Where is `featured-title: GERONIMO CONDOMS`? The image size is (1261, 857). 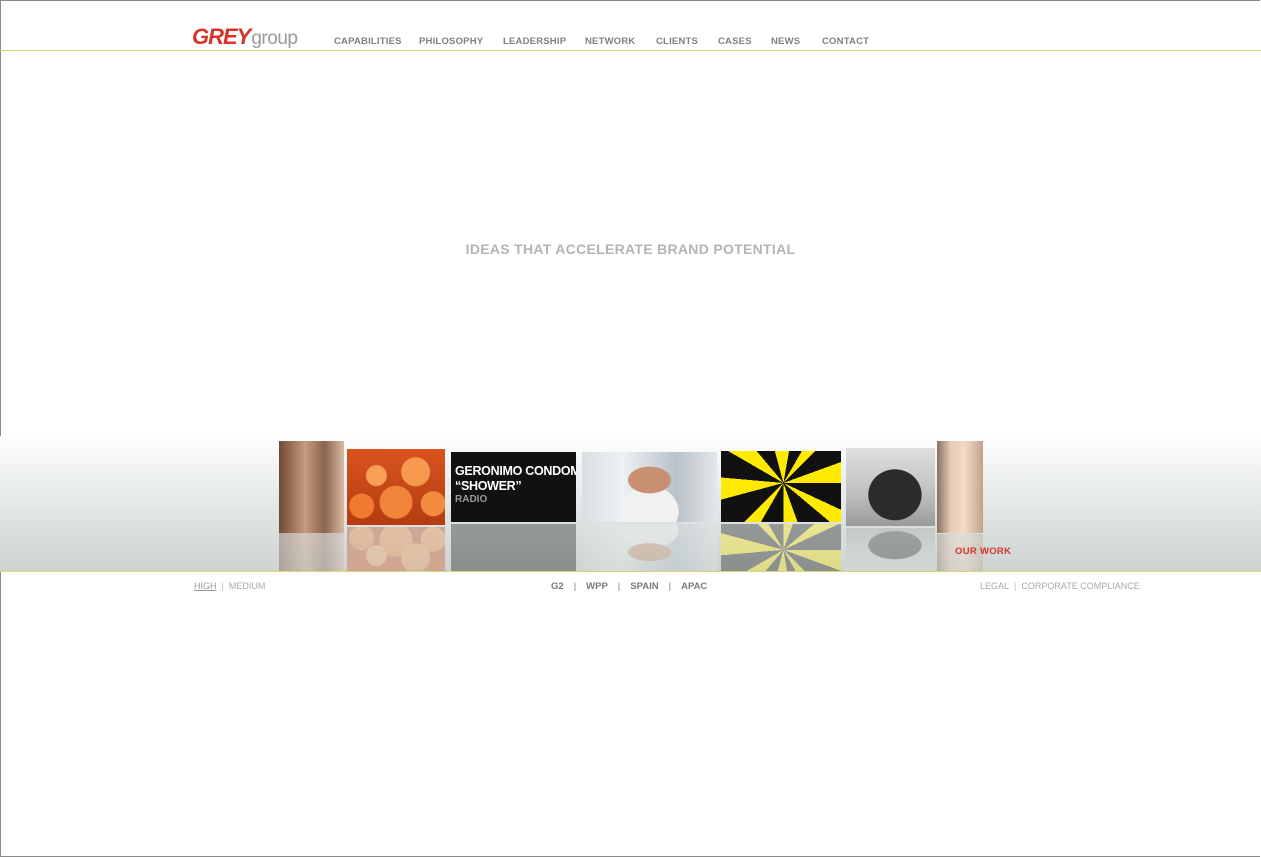 featured-title: GERONIMO CONDOMS is located at coordinates (515, 471).